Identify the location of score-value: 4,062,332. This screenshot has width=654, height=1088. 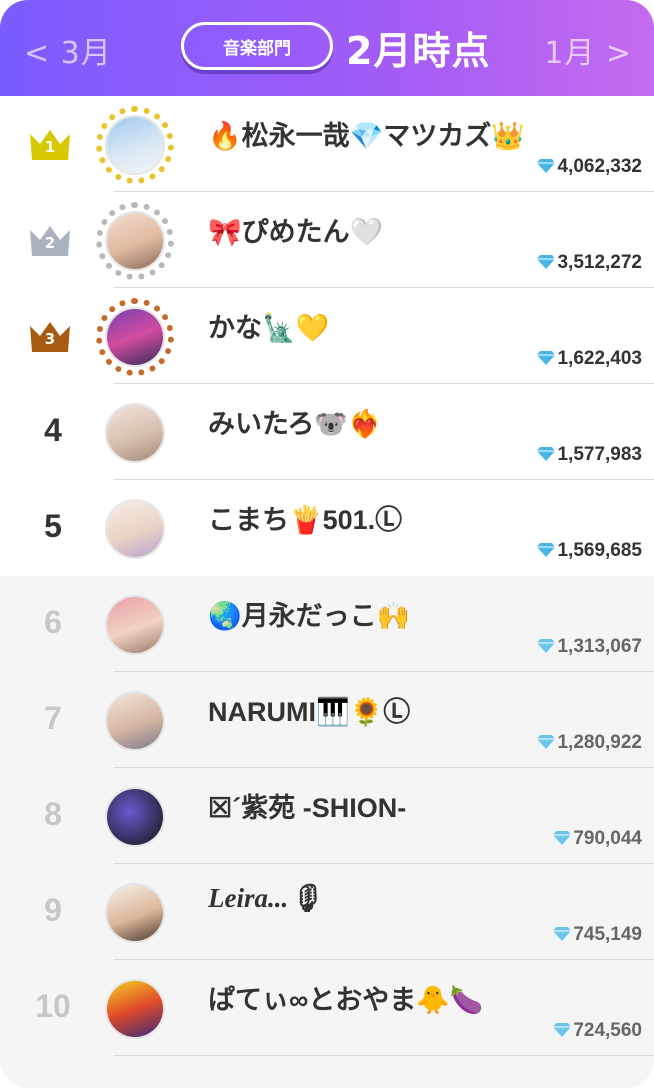
(599, 166).